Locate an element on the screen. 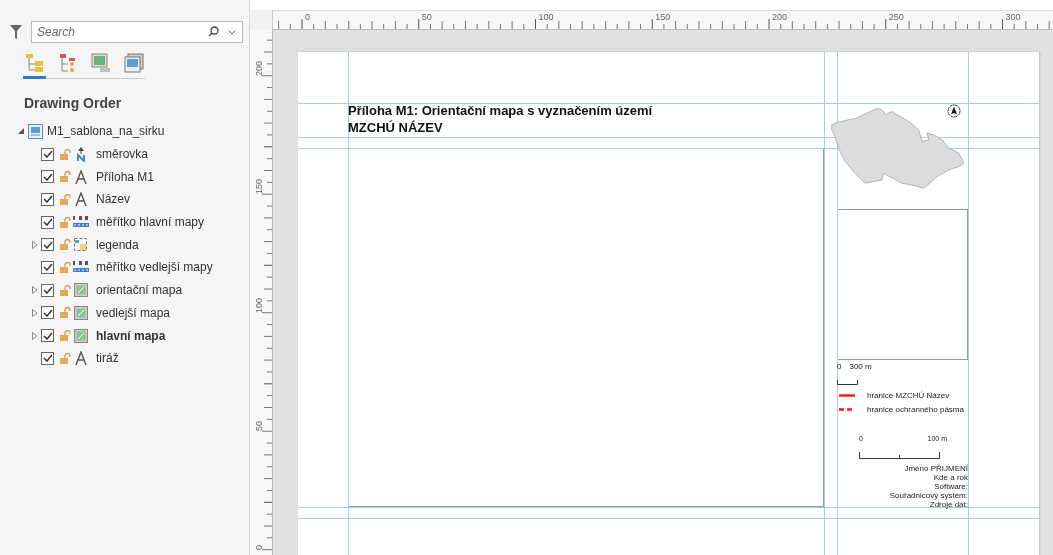 This screenshot has height=555, width=1053. search-icon is located at coordinates (213, 31).